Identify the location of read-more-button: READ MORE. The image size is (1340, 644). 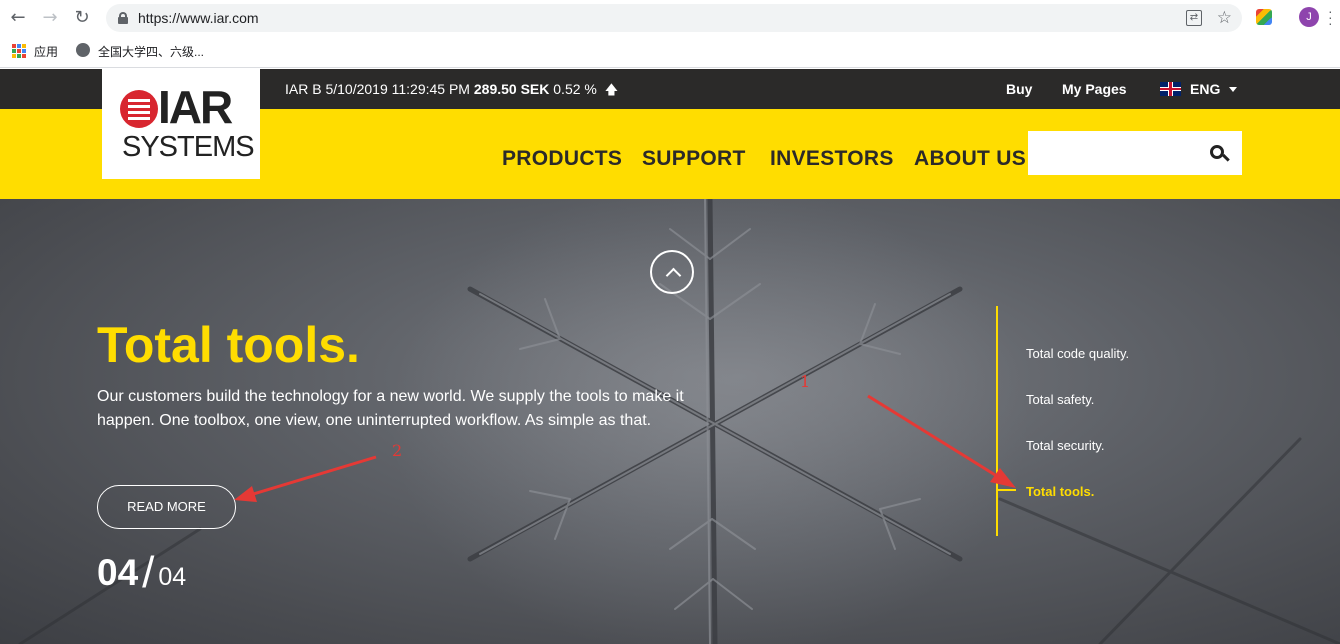
(166, 507).